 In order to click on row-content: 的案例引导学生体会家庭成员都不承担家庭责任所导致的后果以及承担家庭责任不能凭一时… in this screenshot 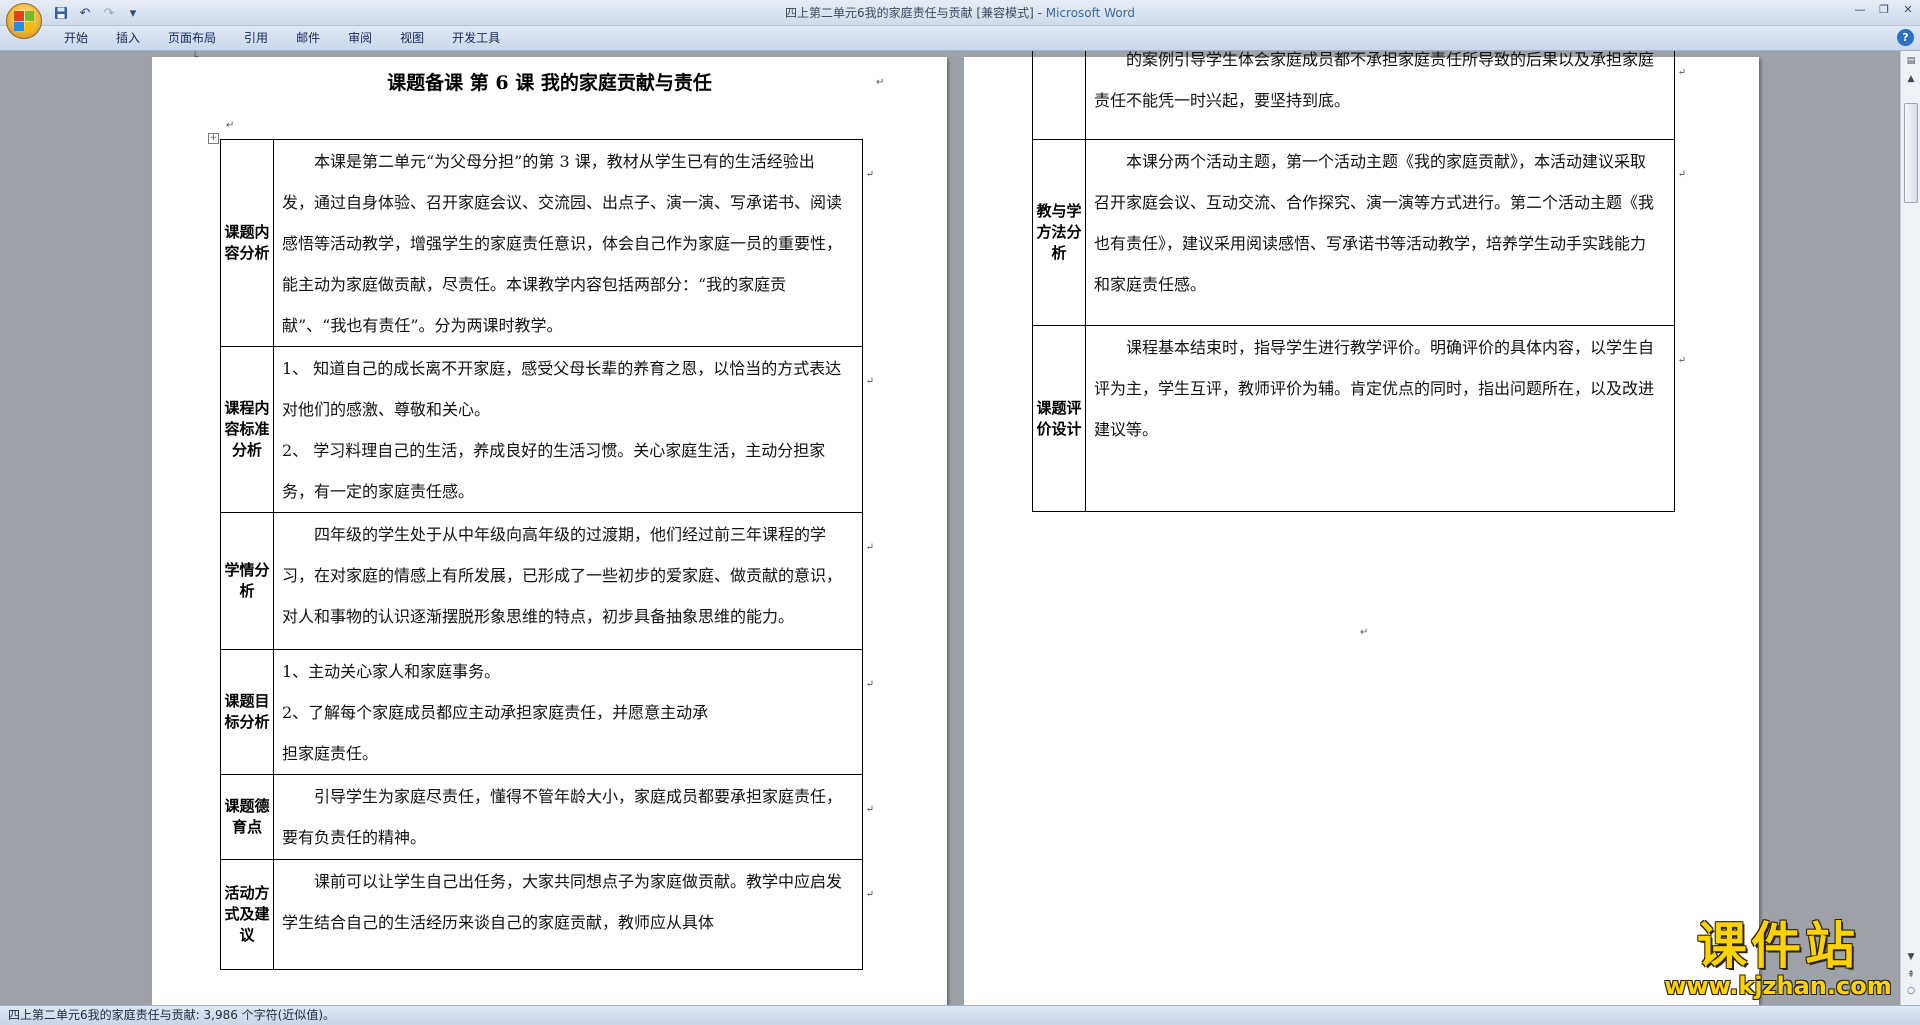, I will do `click(1385, 95)`.